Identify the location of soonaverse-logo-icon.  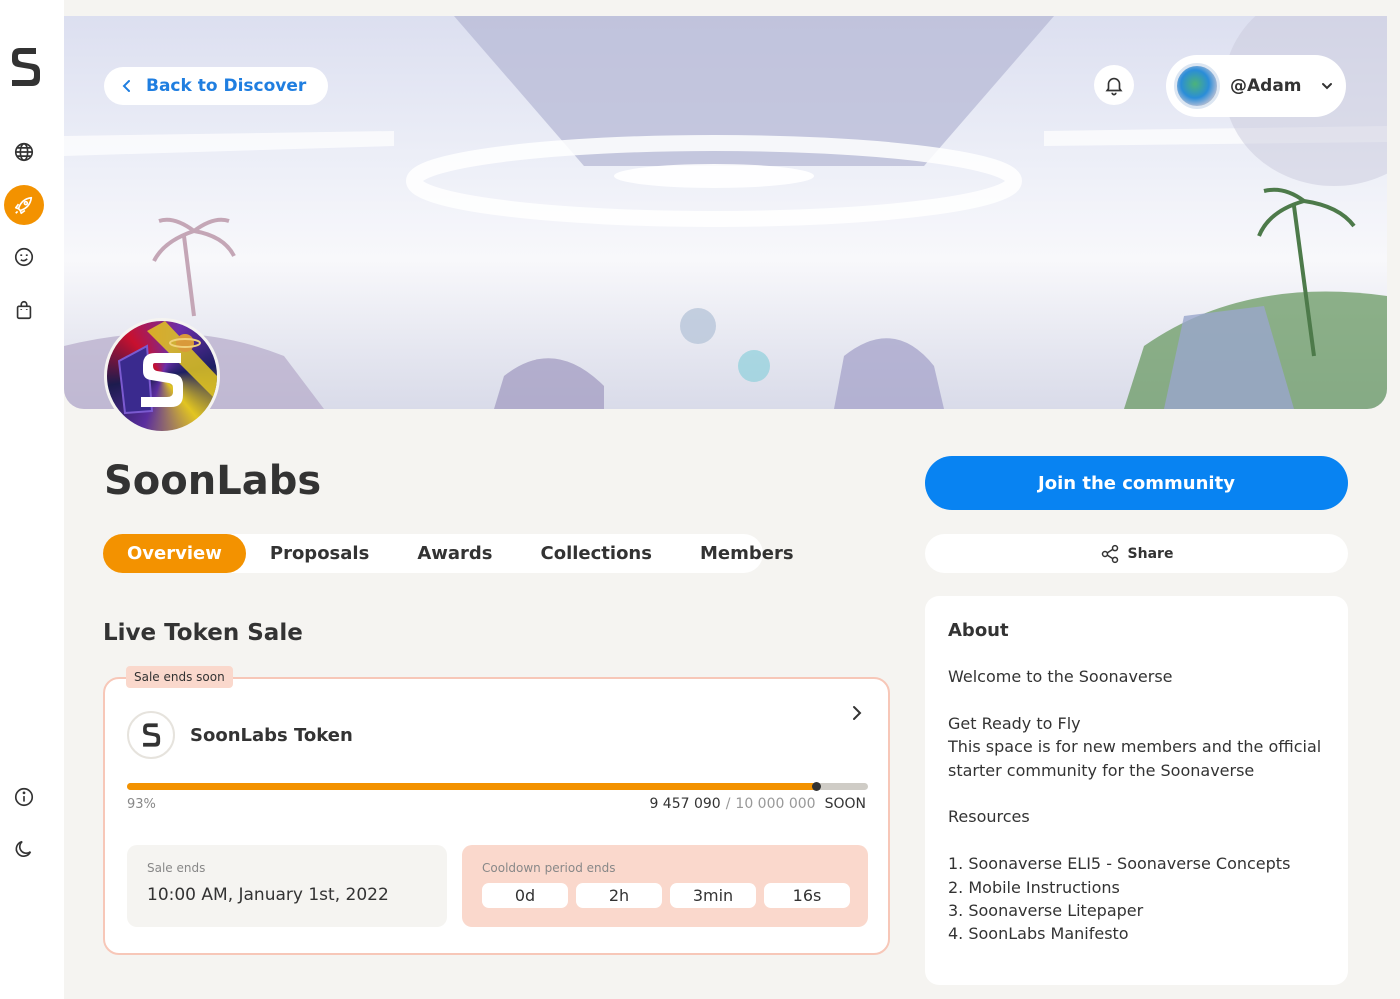
(25, 67).